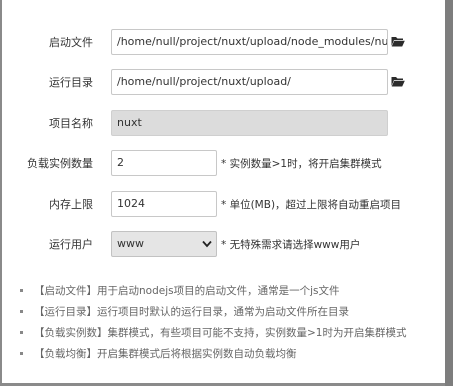  Describe the element at coordinates (249, 123) in the screenshot. I see `project-name-input: nuxt` at that location.